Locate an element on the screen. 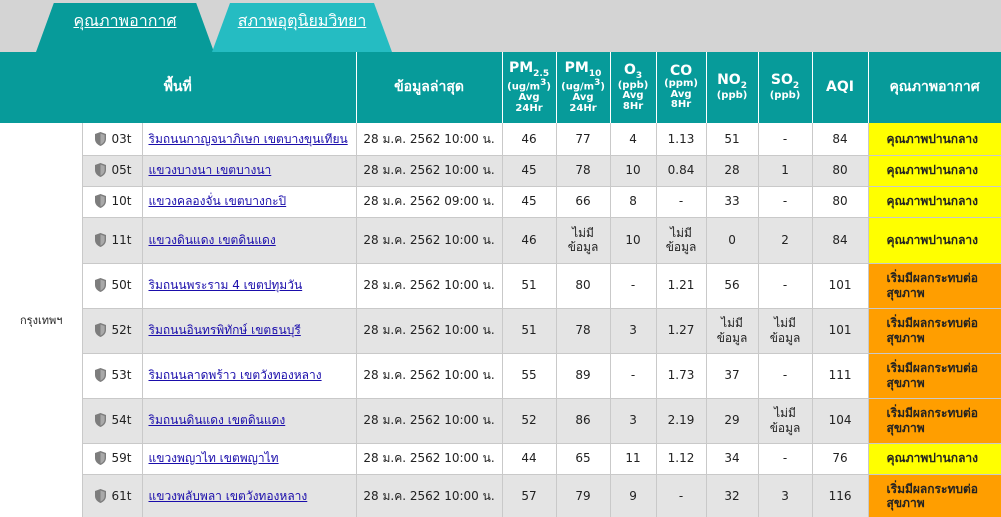 The height and width of the screenshot is (517, 1001). area-link: แขวงบางนา เขตบางนา is located at coordinates (210, 170).